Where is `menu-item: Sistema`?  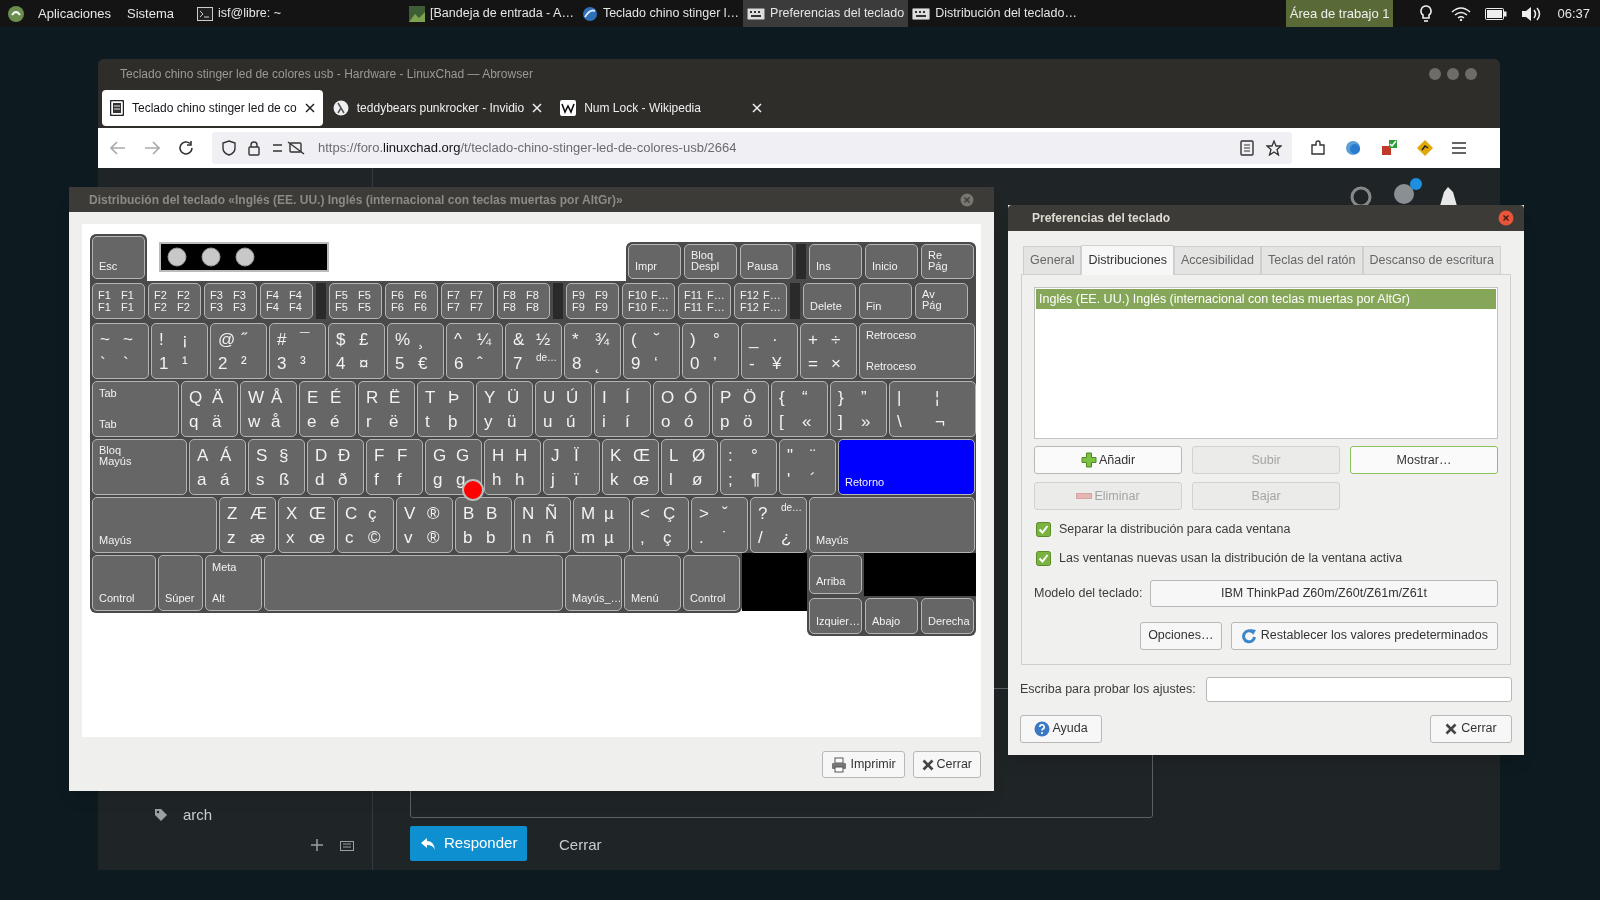
menu-item: Sistema is located at coordinates (150, 13).